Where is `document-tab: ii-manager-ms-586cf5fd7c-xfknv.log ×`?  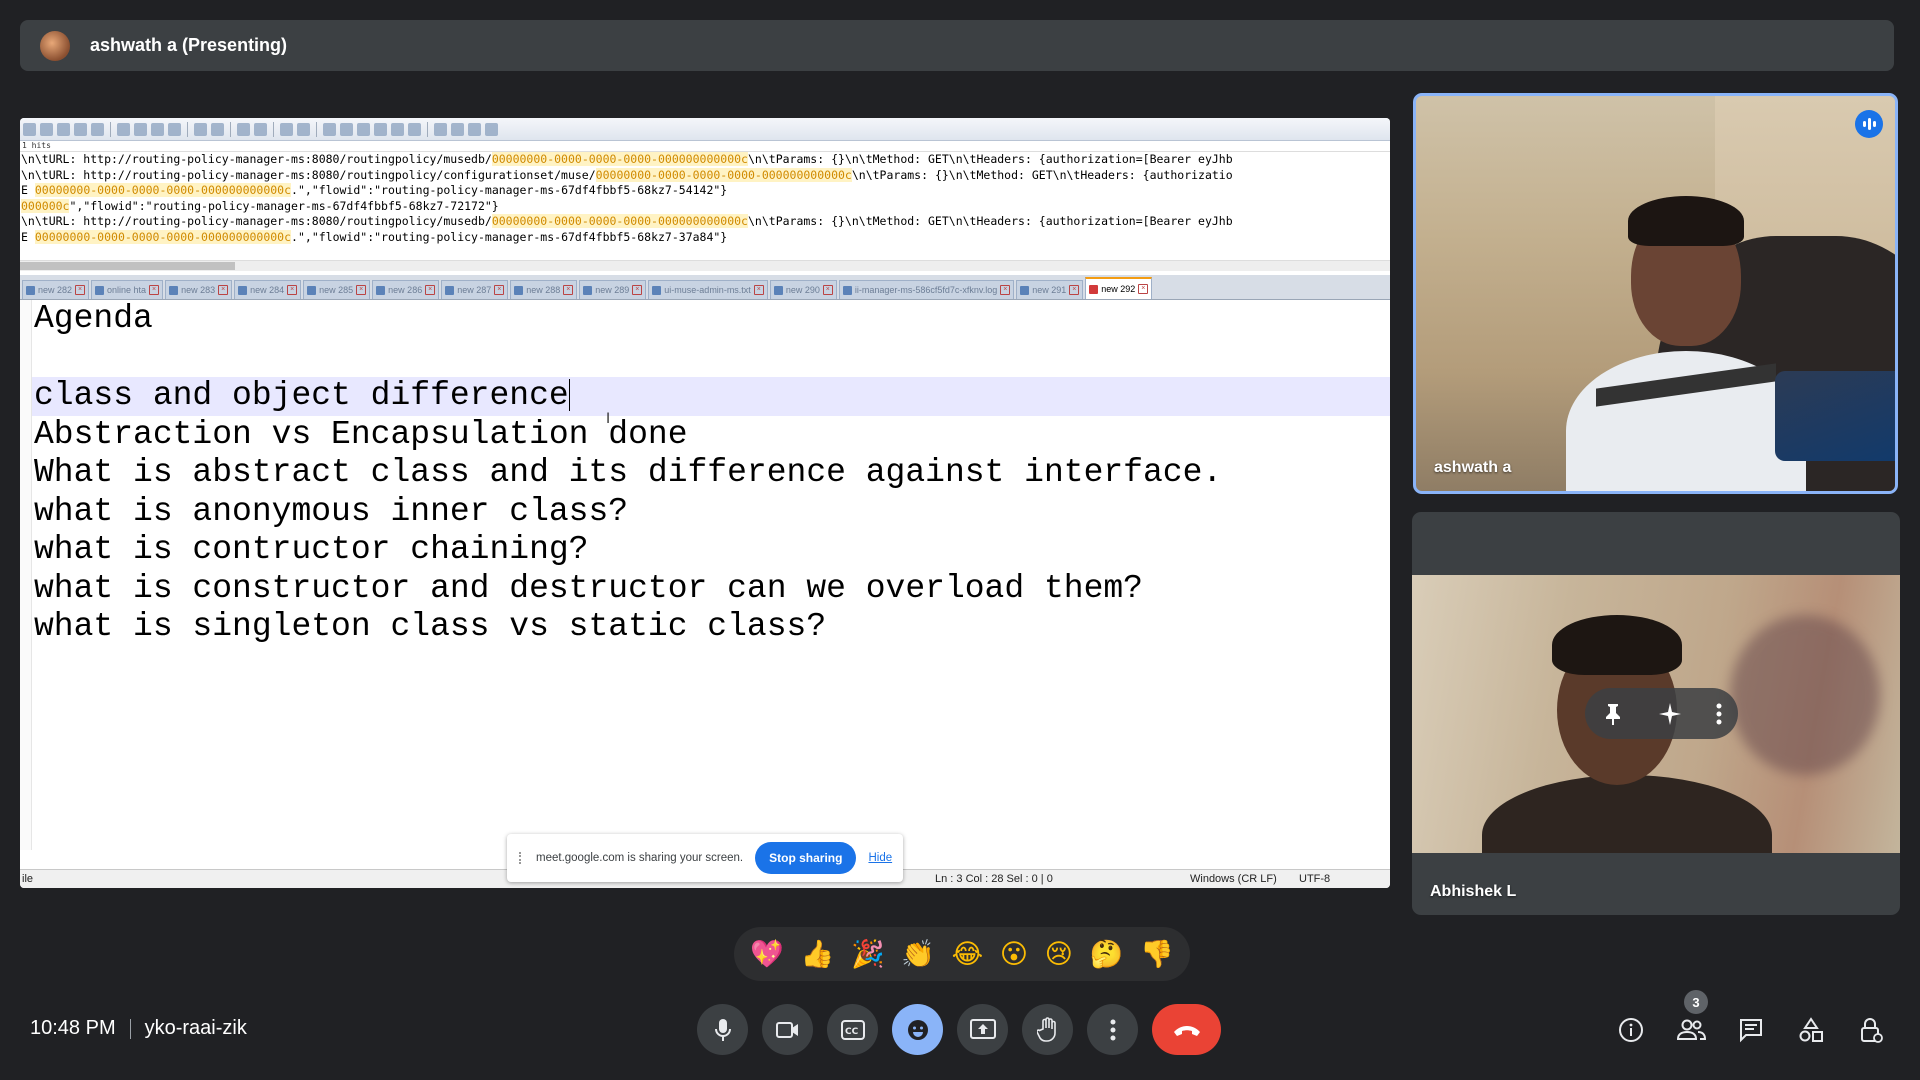
document-tab: ii-manager-ms-586cf5fd7c-xfknv.log × is located at coordinates (926, 289).